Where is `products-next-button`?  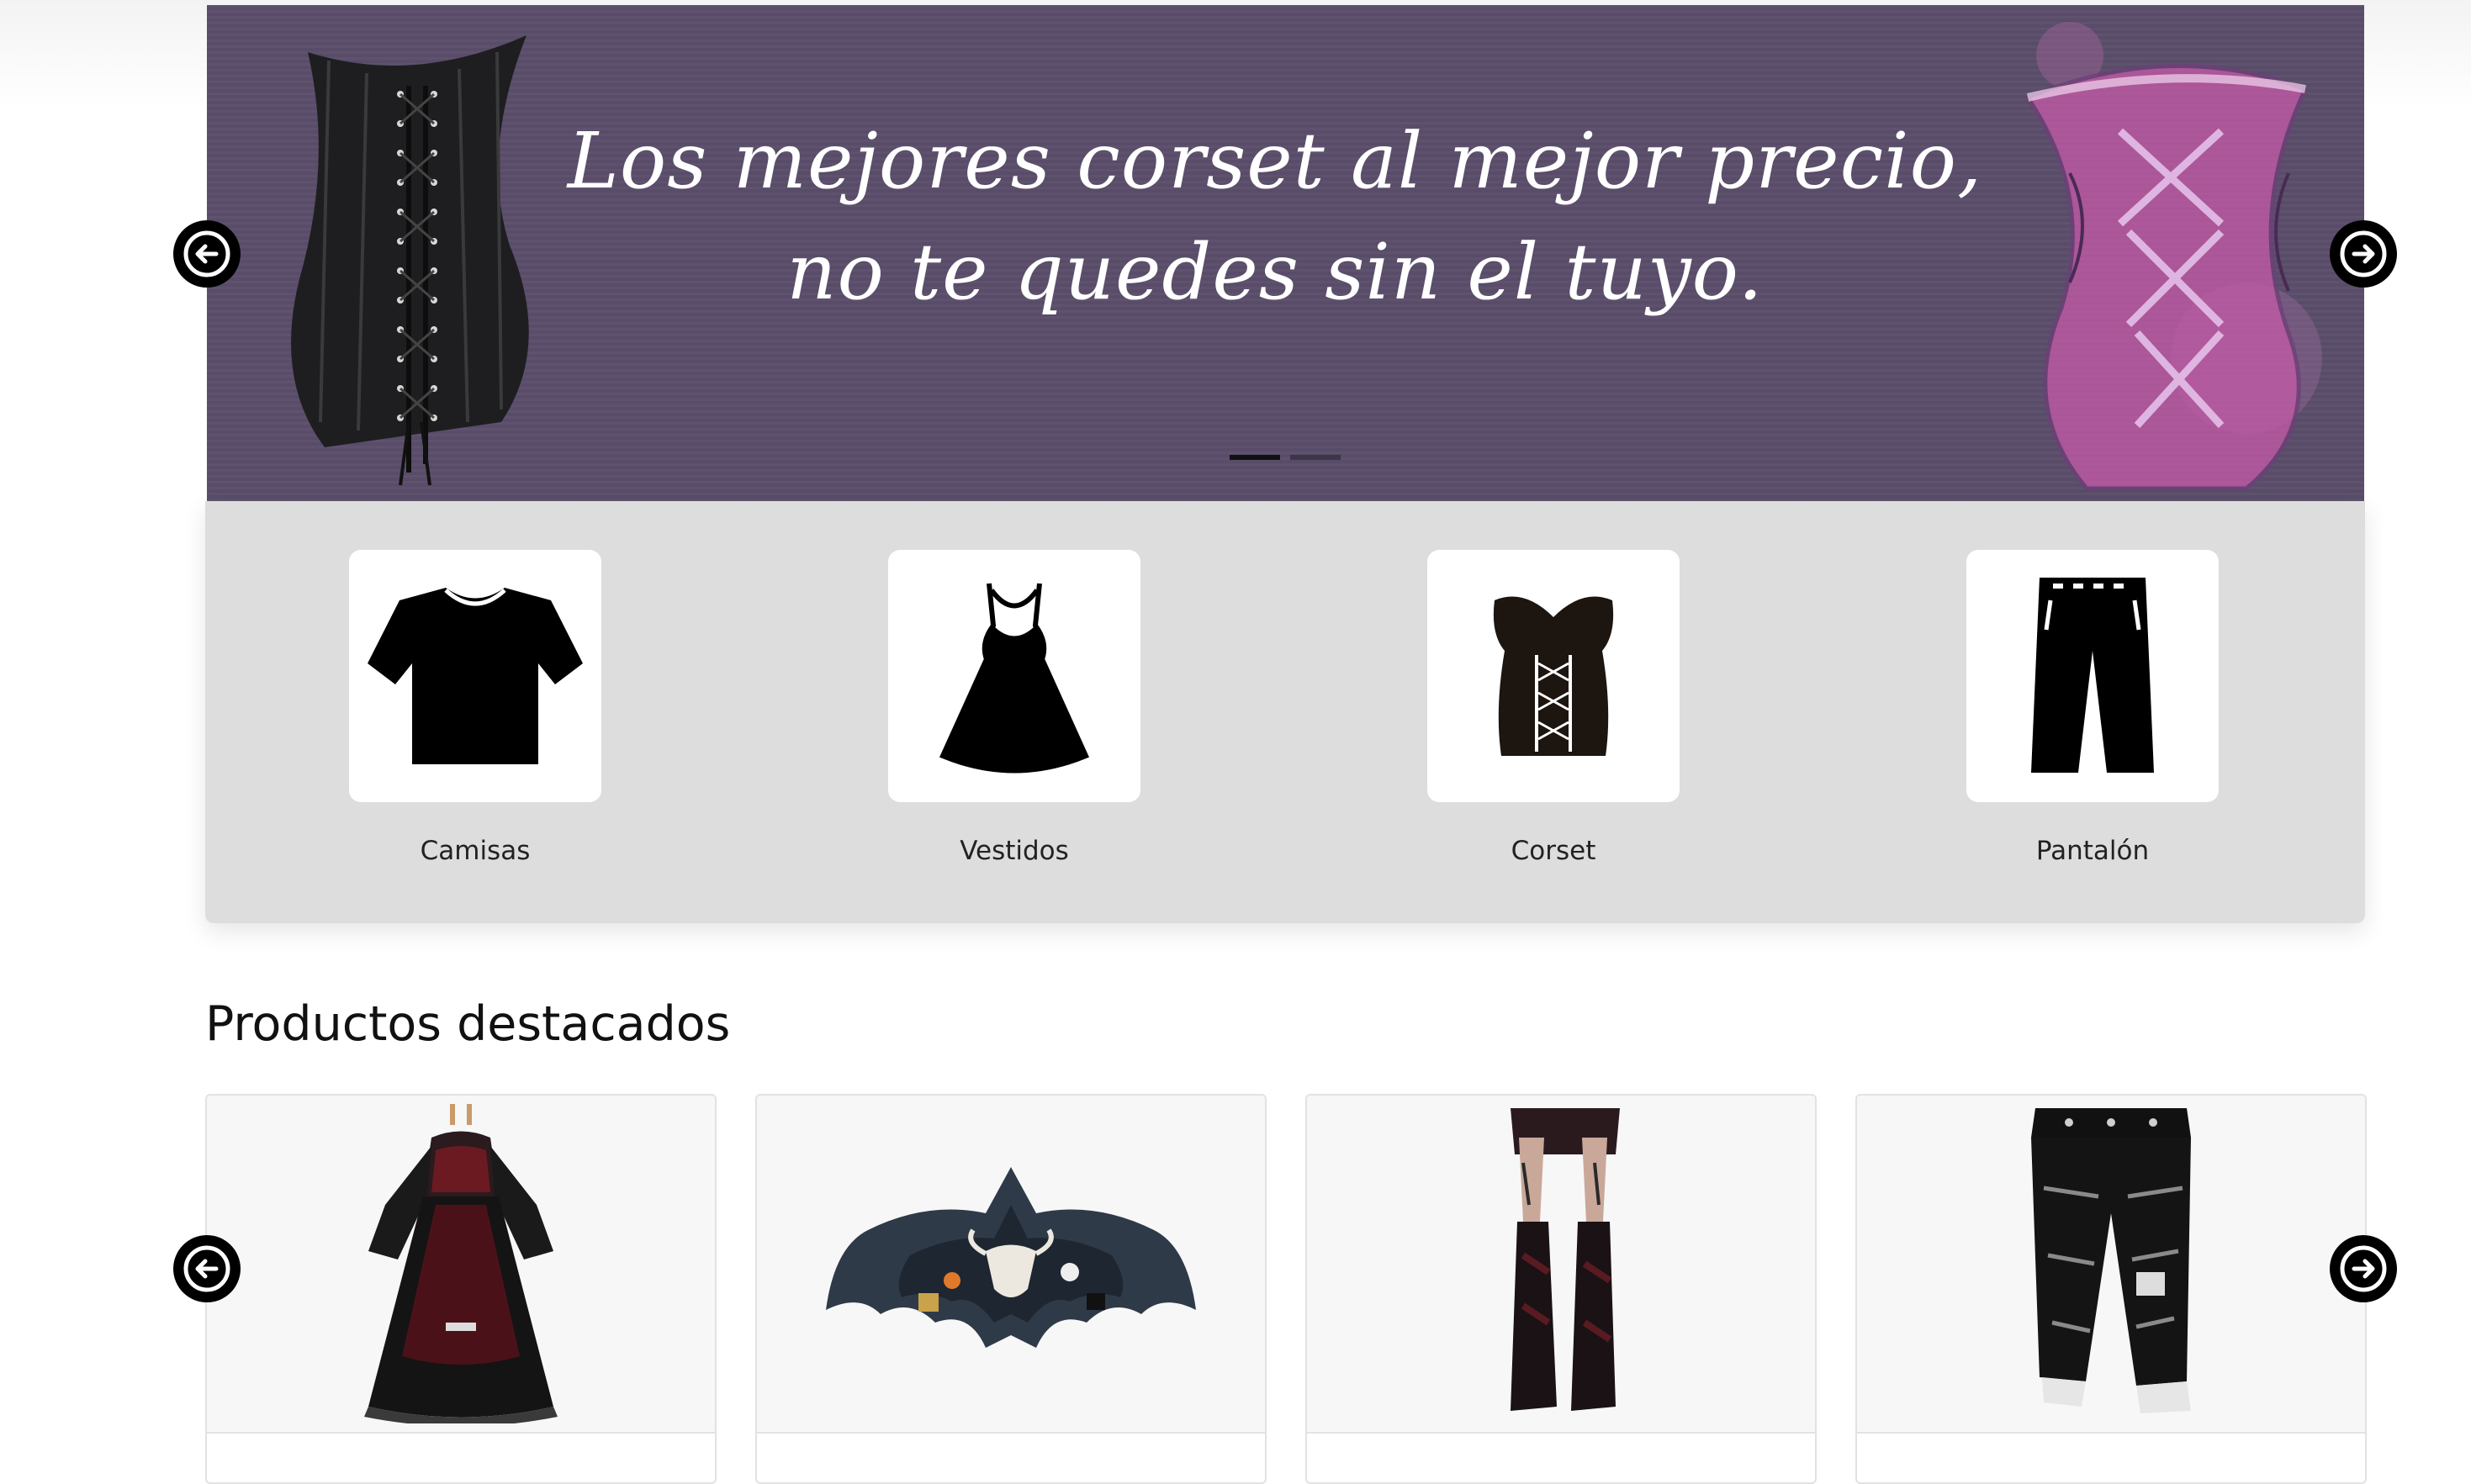 products-next-button is located at coordinates (2363, 1268).